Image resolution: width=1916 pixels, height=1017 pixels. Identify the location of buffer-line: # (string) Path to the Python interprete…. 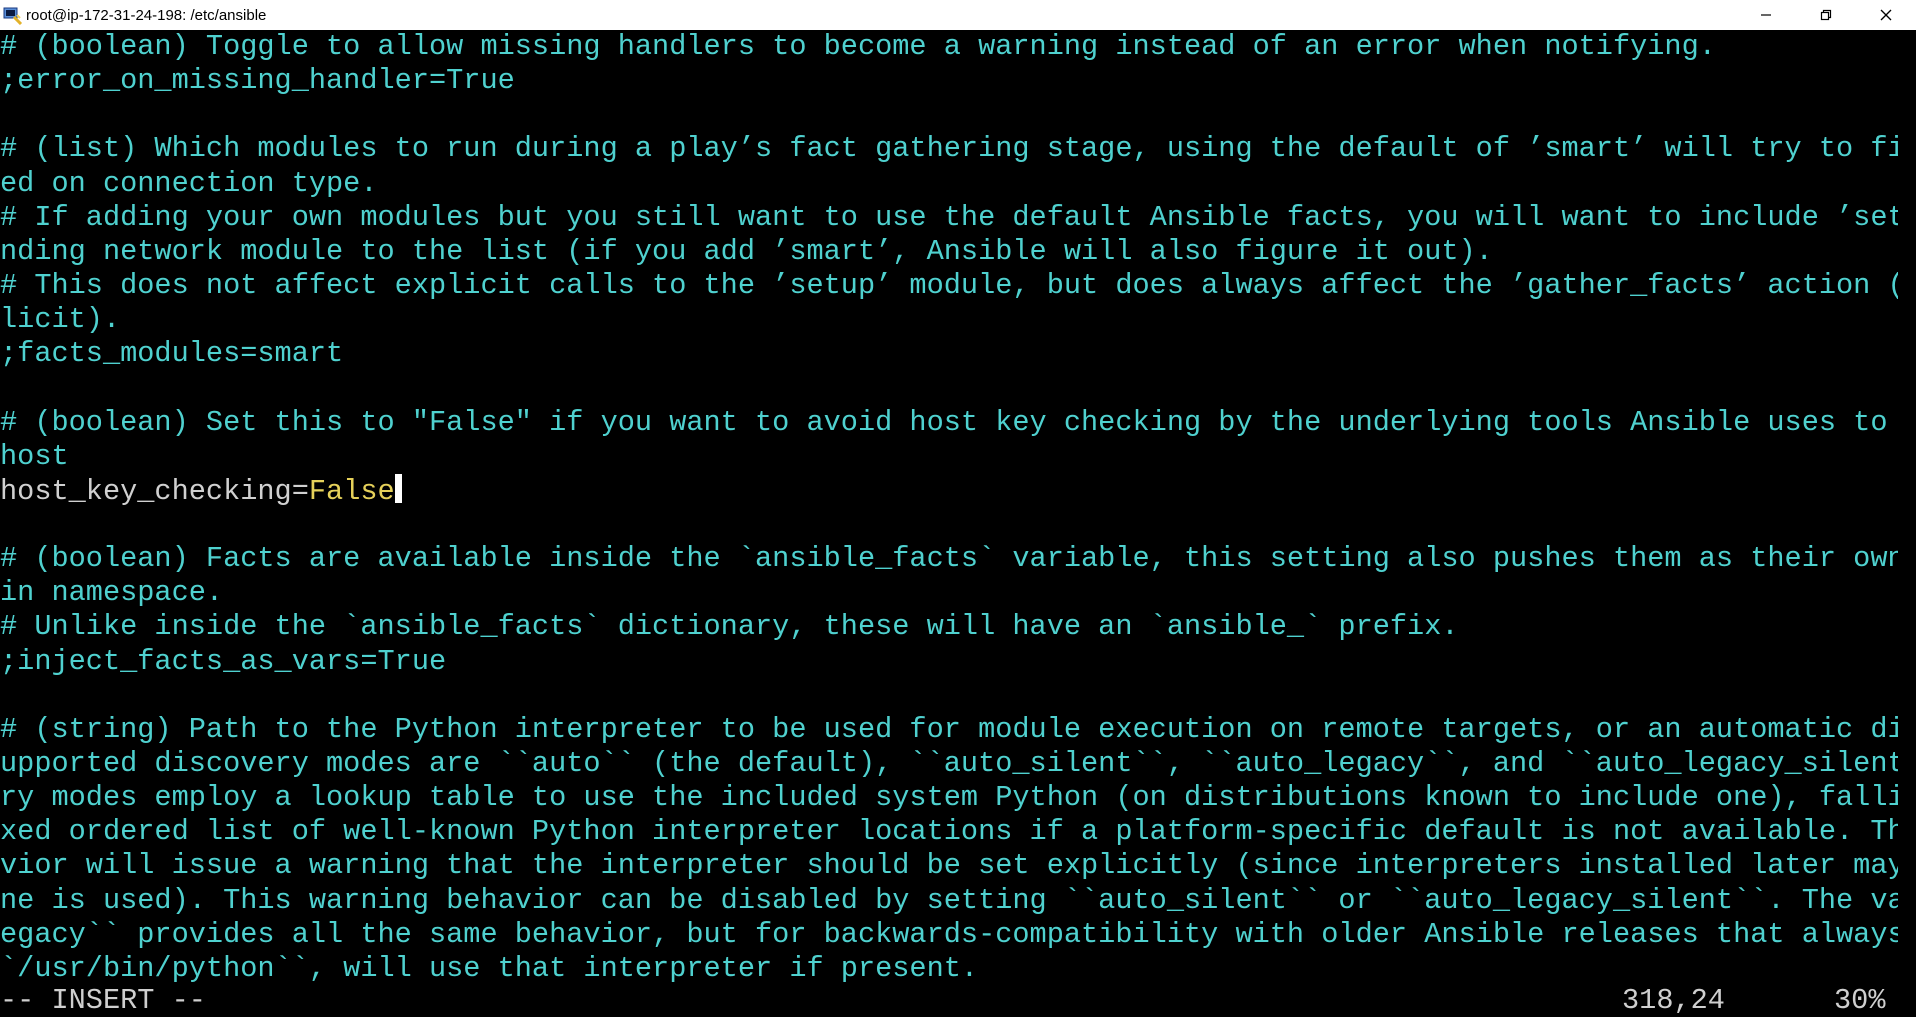
(949, 729).